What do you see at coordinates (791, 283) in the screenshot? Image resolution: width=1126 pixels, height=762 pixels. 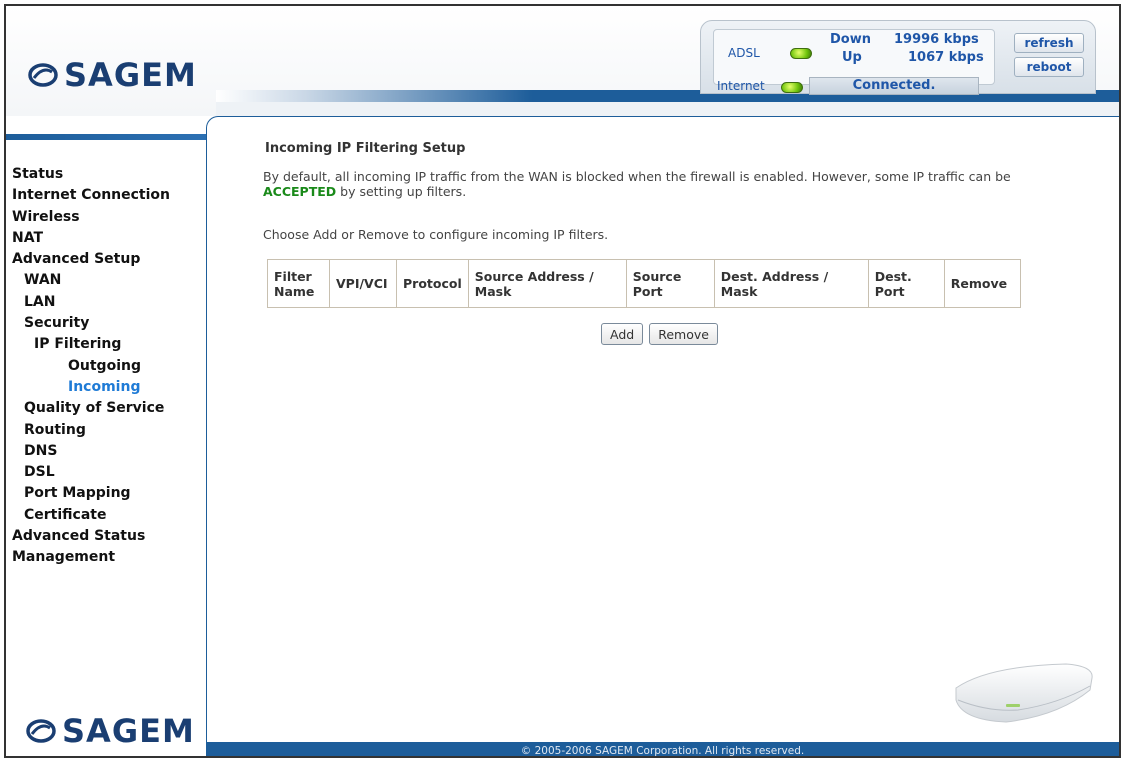 I see `col-dest-address: Dest. Address / Mask` at bounding box center [791, 283].